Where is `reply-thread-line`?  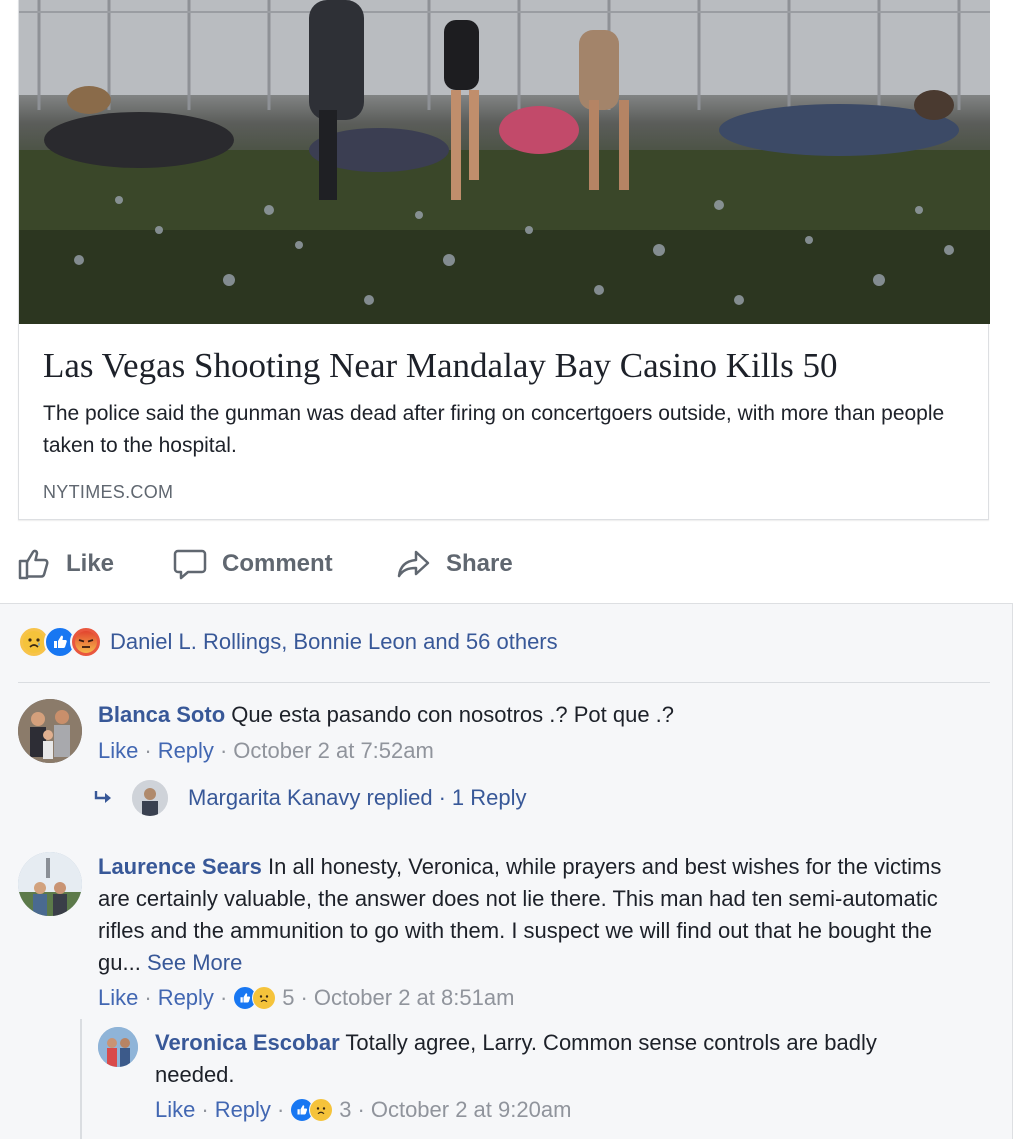 reply-thread-line is located at coordinates (81, 1079).